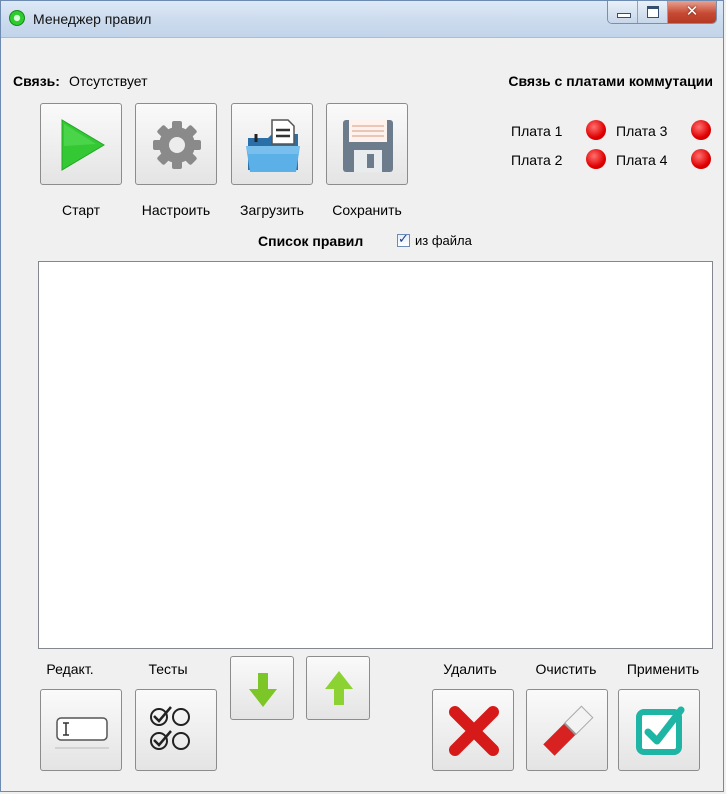 This screenshot has width=726, height=794. What do you see at coordinates (272, 210) in the screenshot?
I see `load-label: Загрузить` at bounding box center [272, 210].